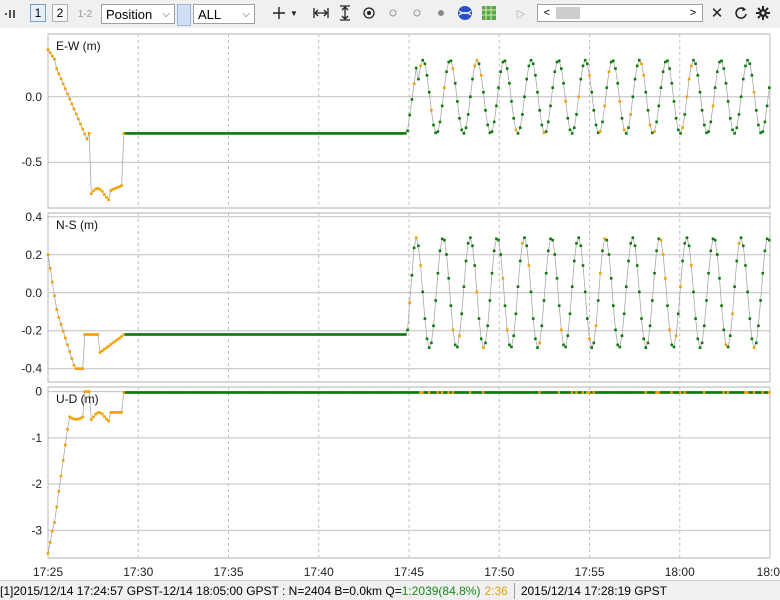  Describe the element at coordinates (717, 13) in the screenshot. I see `close-icon: ✕` at that location.